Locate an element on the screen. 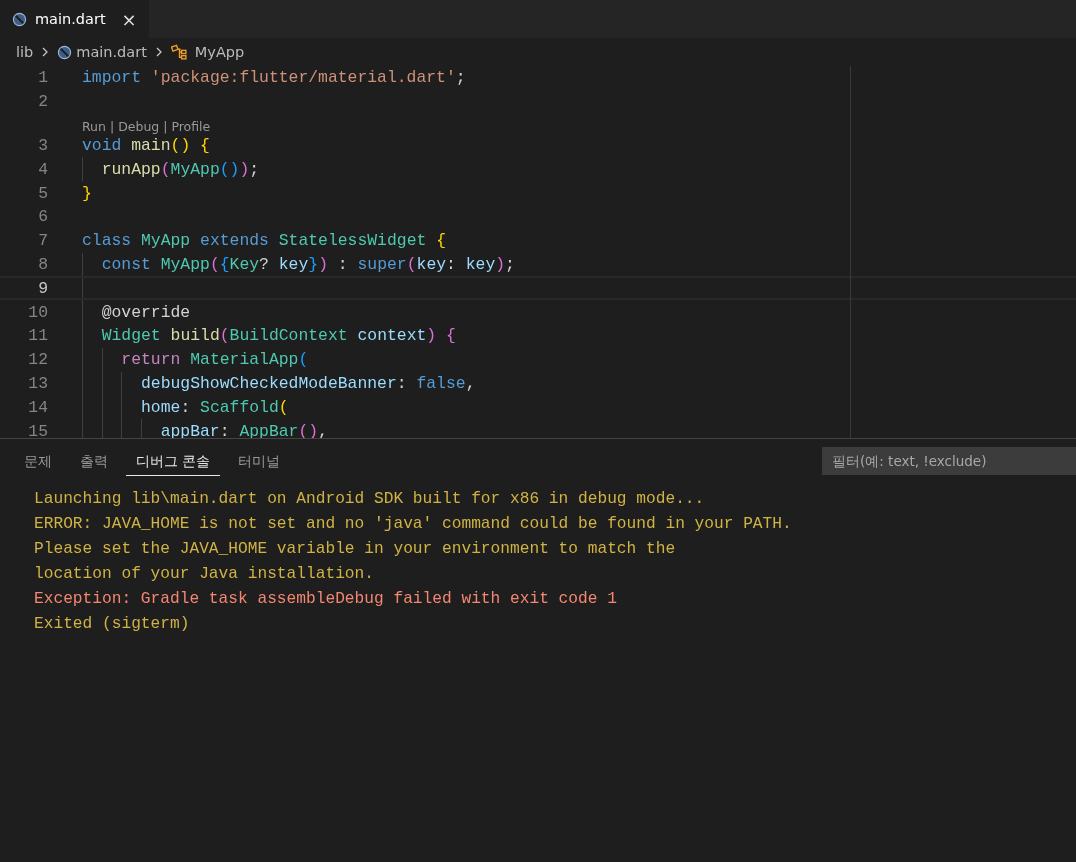  line-number: 8 is located at coordinates (43, 264).